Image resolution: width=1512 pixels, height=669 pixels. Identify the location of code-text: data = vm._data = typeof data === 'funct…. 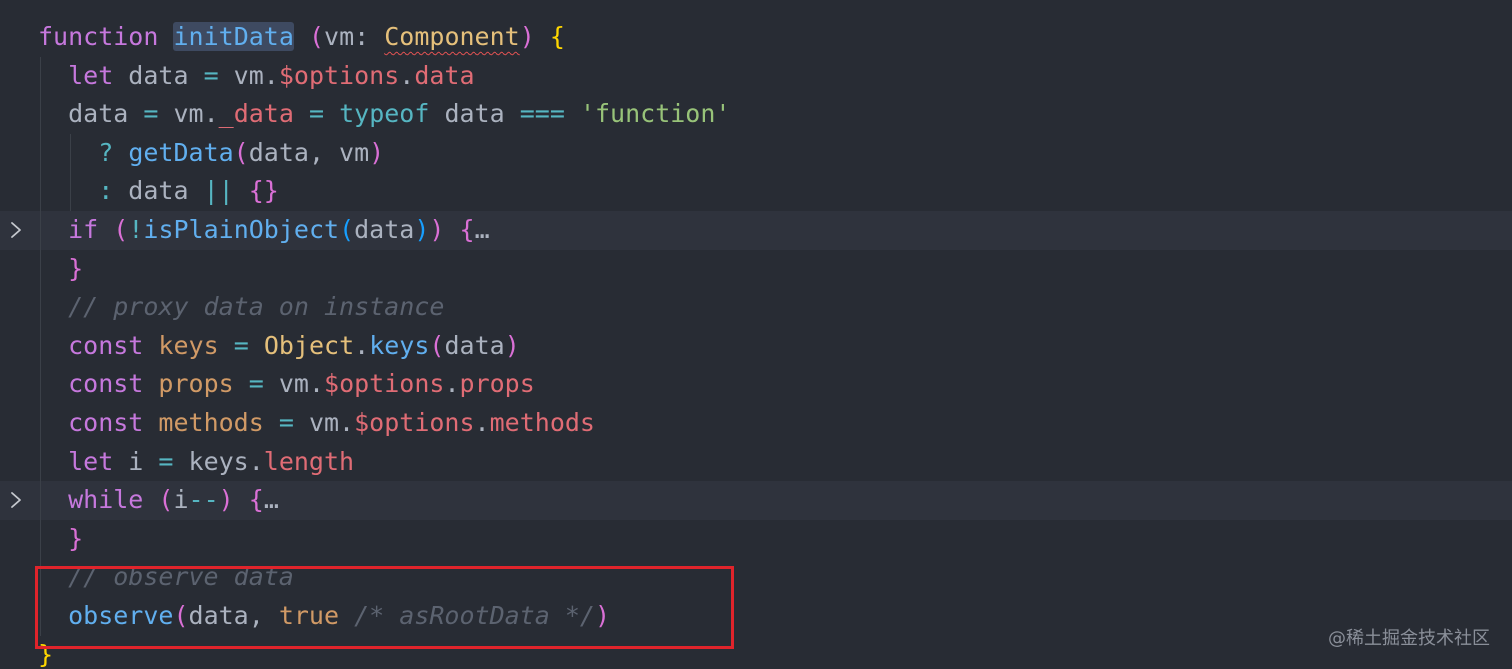
(399, 114).